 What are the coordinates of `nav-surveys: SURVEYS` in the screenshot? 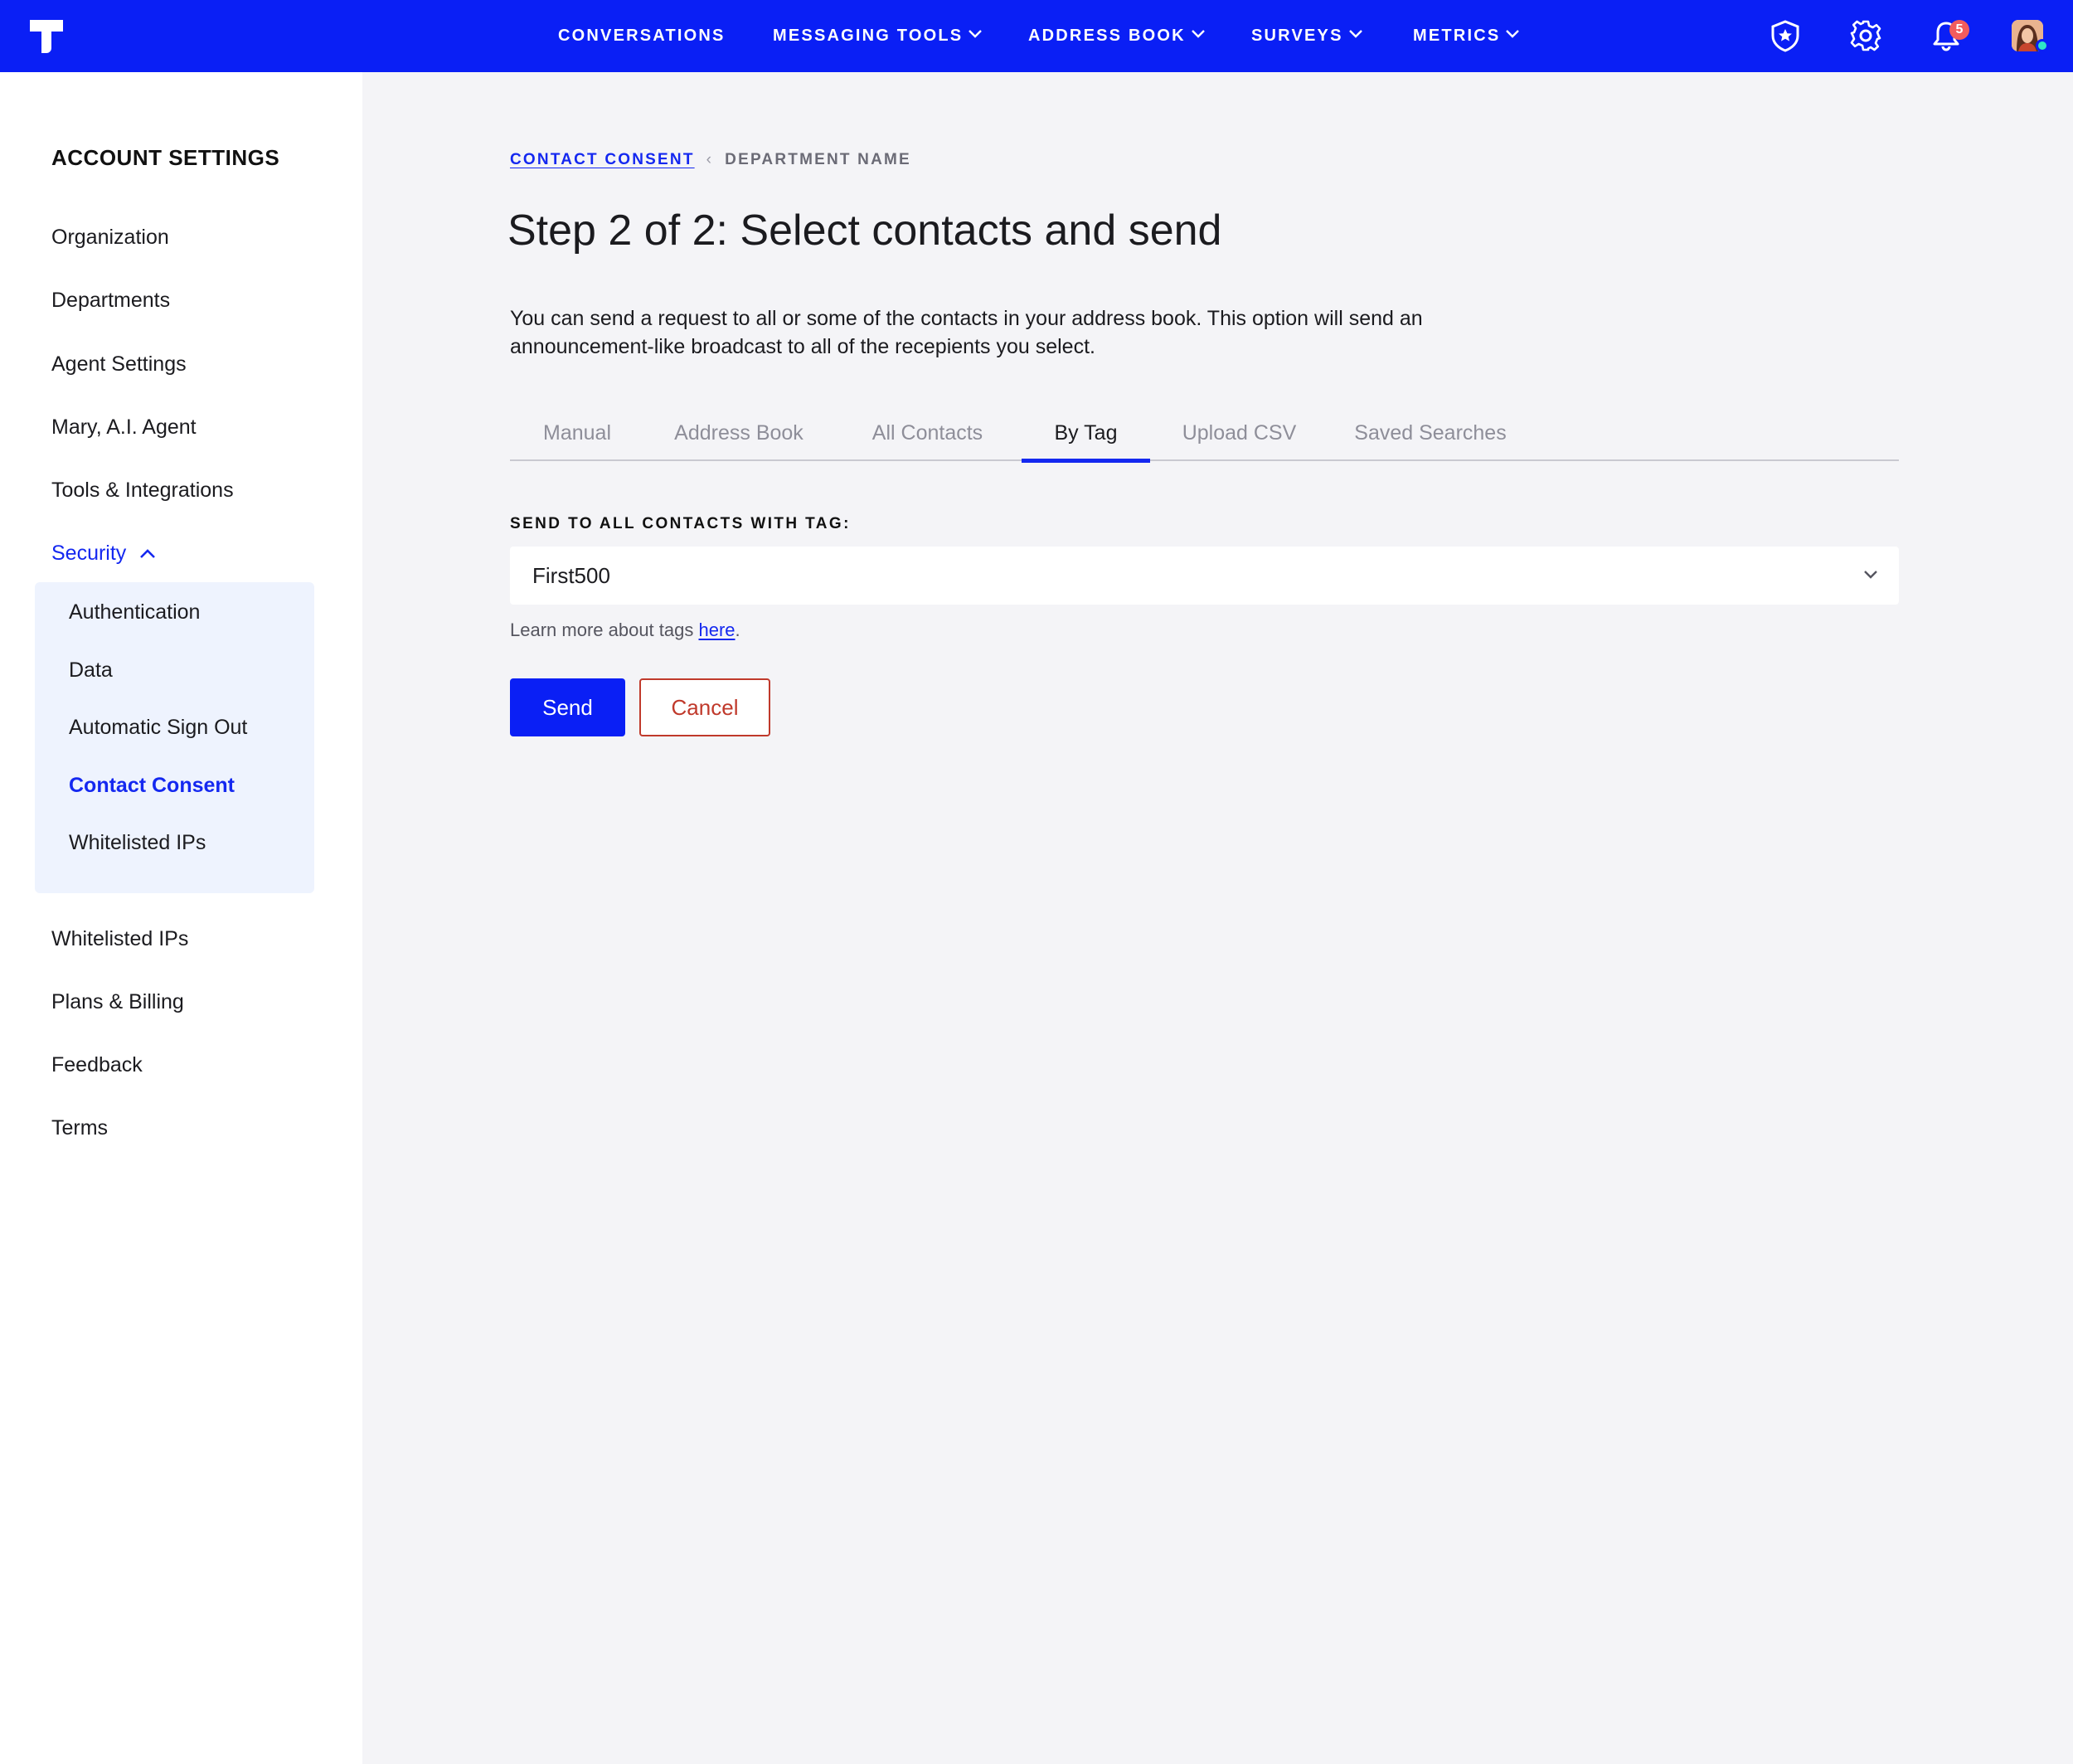 It's located at (1307, 36).